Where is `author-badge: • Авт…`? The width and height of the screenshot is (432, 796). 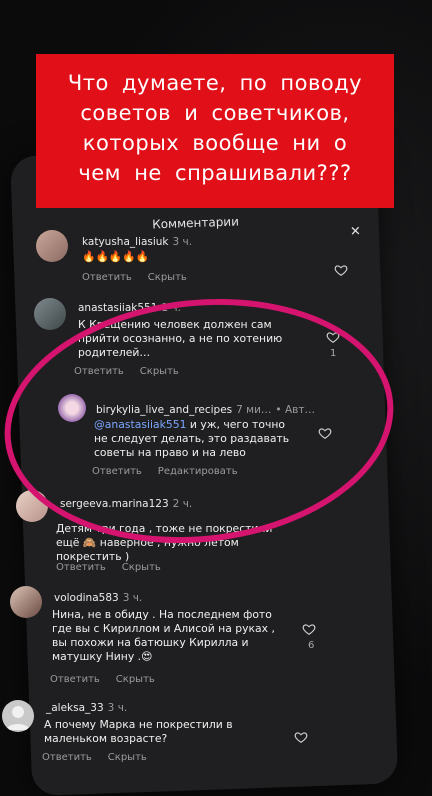
author-badge: • Авт… is located at coordinates (295, 410).